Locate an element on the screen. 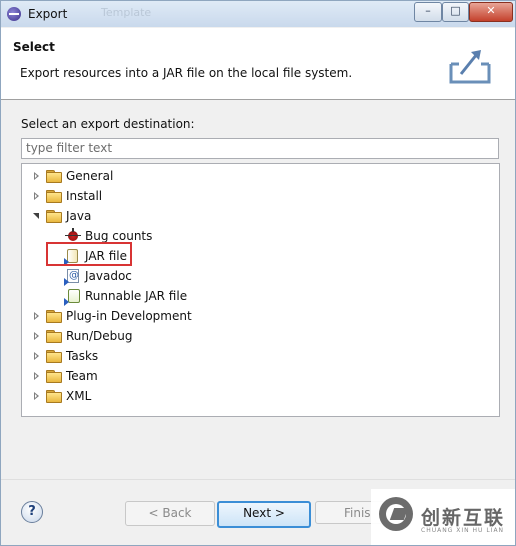  tree-node-run-debug: Run/Debug is located at coordinates (232, 336).